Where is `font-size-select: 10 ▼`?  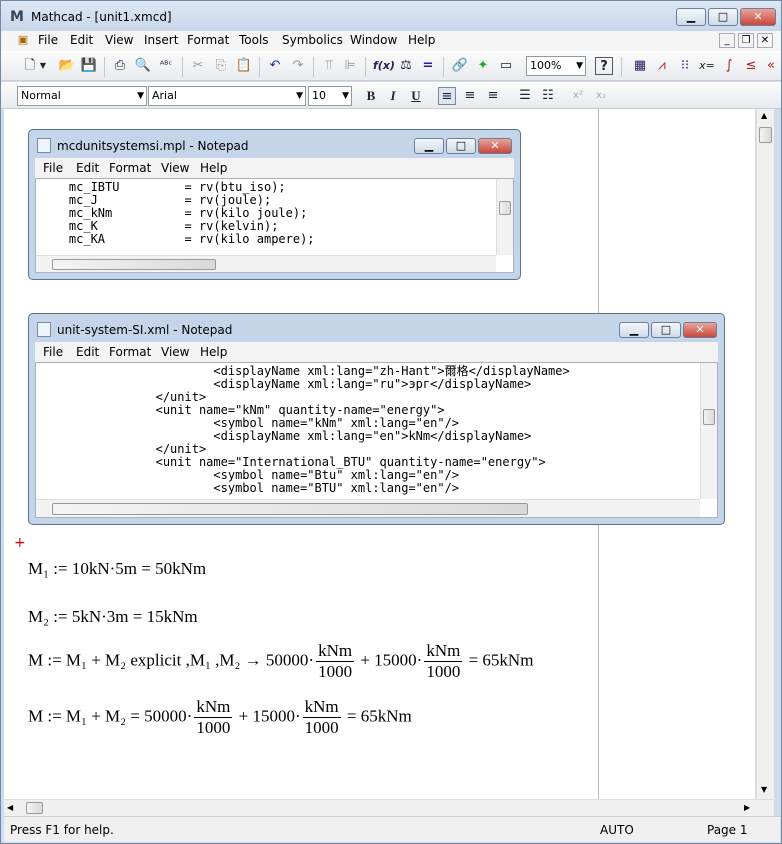 font-size-select: 10 ▼ is located at coordinates (330, 96).